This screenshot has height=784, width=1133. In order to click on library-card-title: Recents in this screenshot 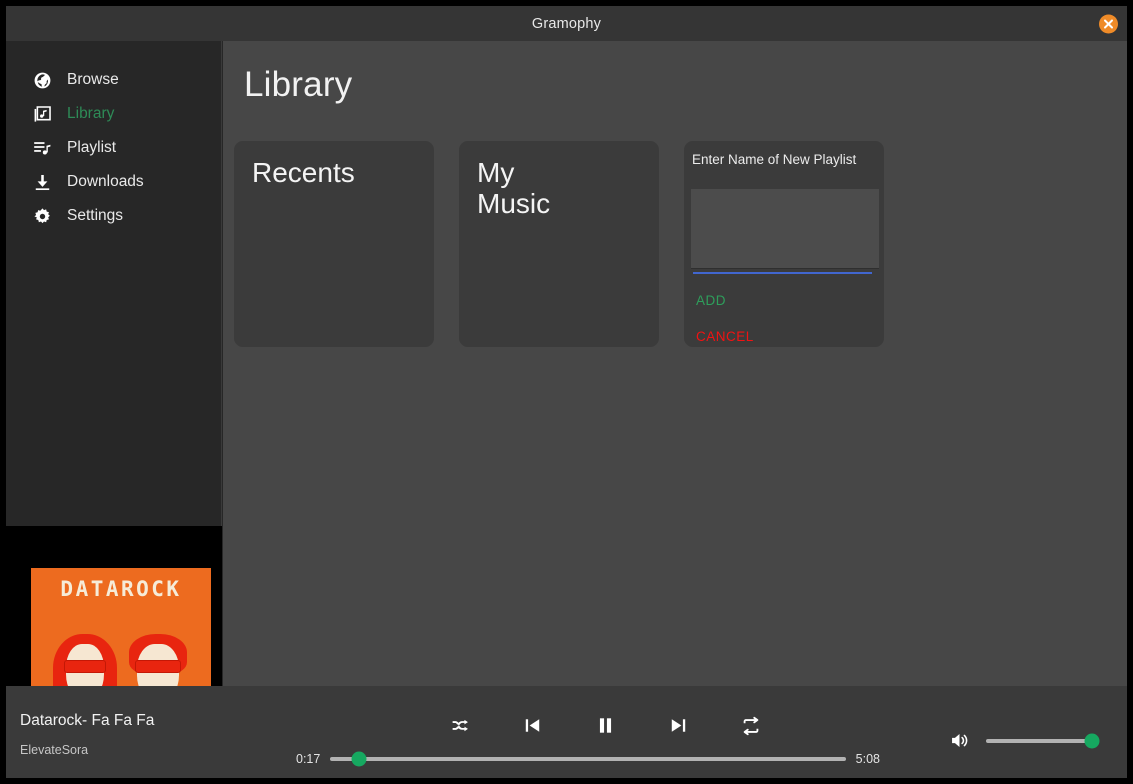, I will do `click(303, 172)`.